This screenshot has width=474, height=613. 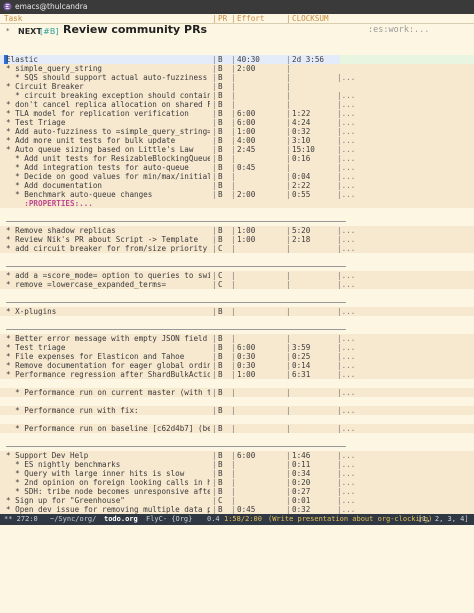 I want to click on clocking-task: (Write presentation about org-clocking), so click(x=350, y=519).